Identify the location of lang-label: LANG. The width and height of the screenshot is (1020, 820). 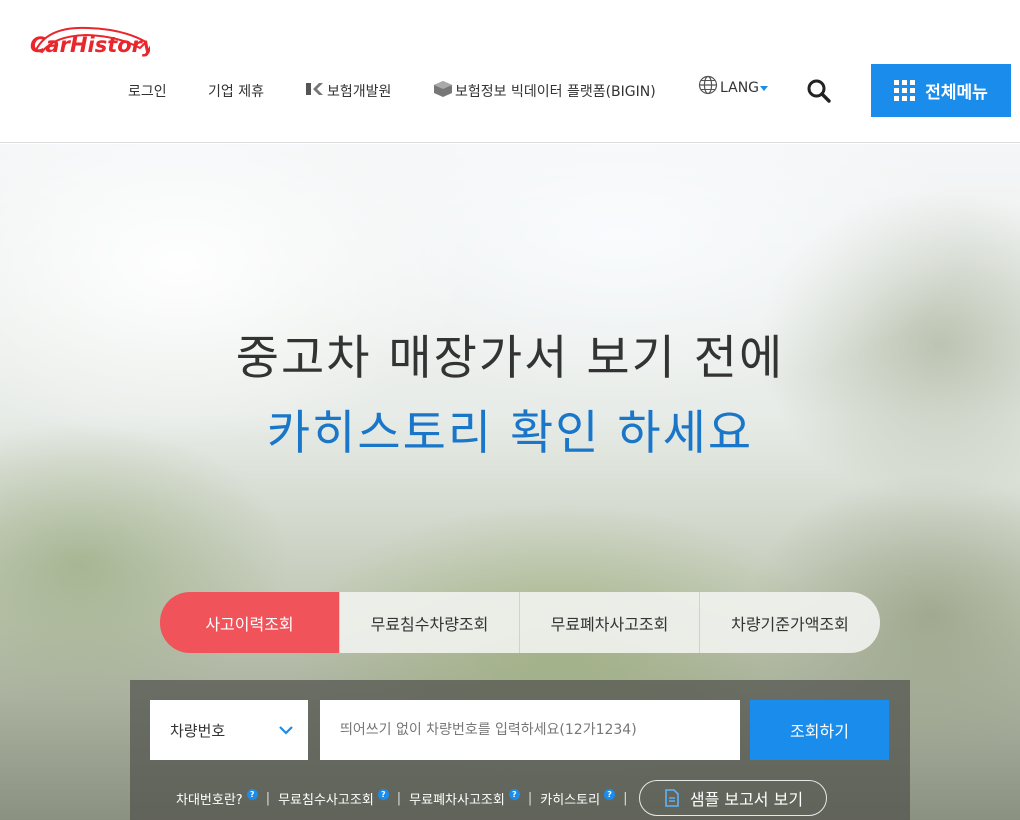
(740, 88).